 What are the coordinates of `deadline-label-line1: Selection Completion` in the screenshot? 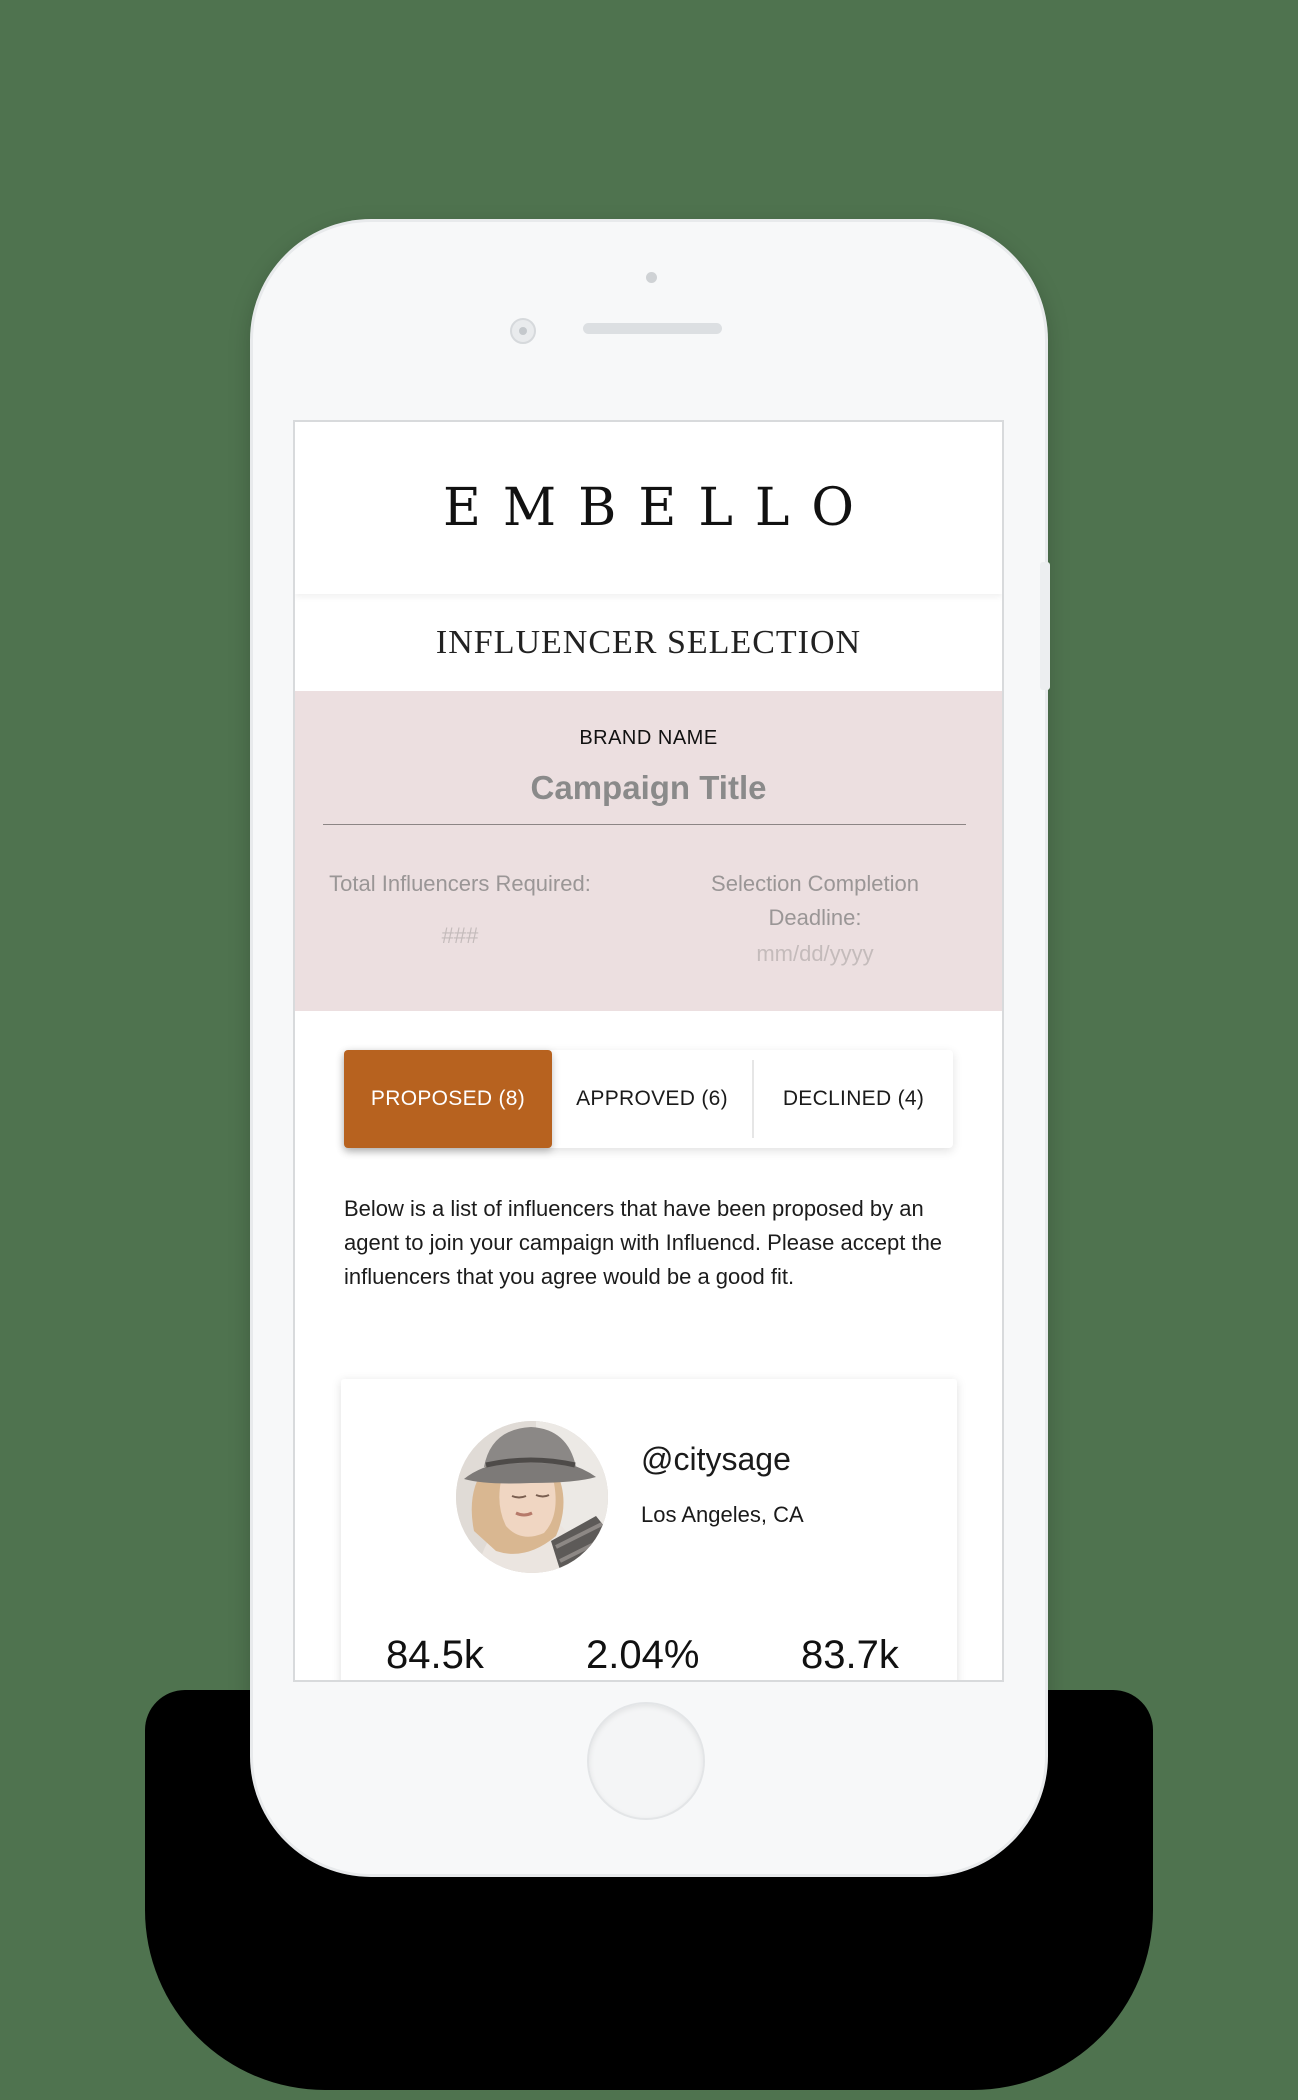 It's located at (815, 883).